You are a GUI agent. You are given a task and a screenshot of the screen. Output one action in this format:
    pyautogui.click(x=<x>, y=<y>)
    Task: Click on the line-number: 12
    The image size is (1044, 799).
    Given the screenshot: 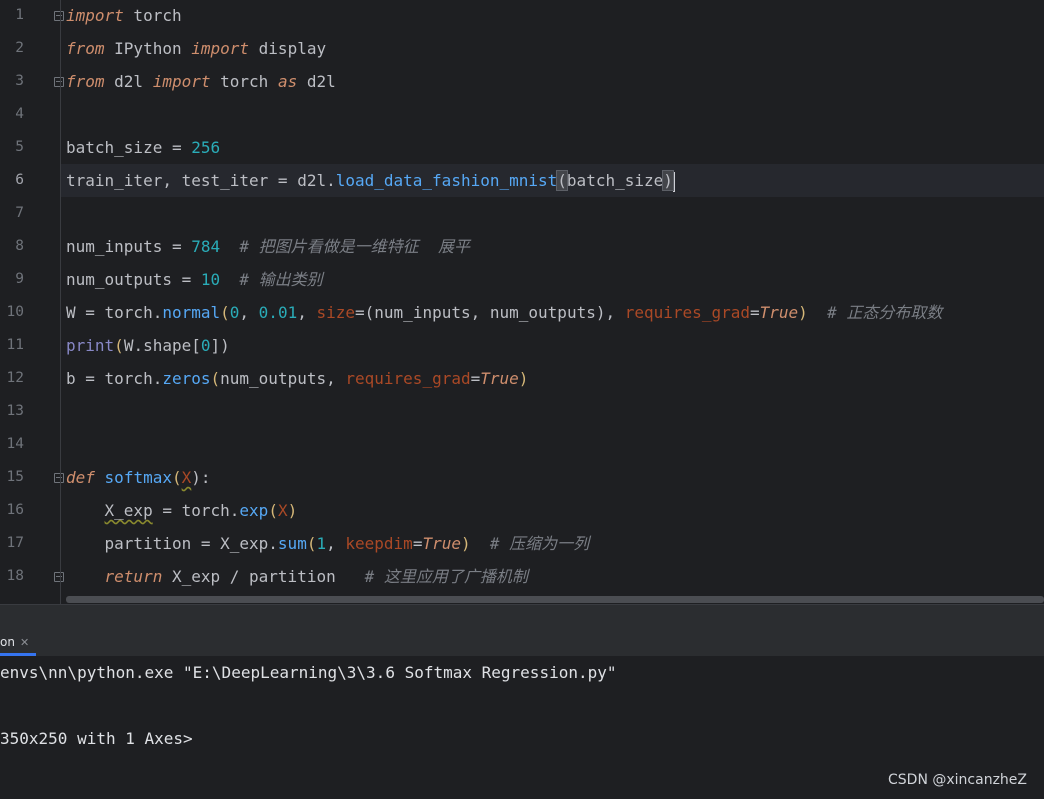 What is the action you would take?
    pyautogui.click(x=15, y=378)
    